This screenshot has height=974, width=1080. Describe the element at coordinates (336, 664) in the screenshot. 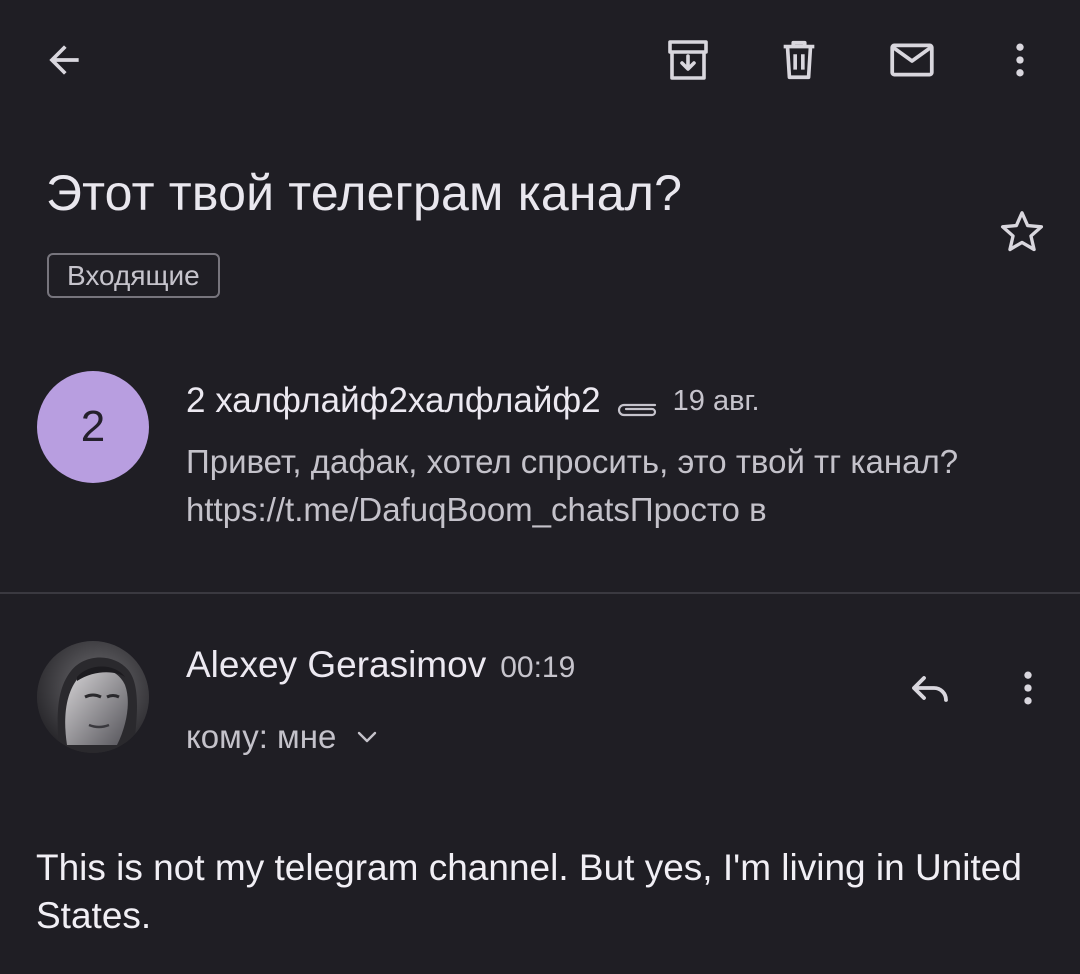

I see `from-name: Alexey Gerasimov` at that location.